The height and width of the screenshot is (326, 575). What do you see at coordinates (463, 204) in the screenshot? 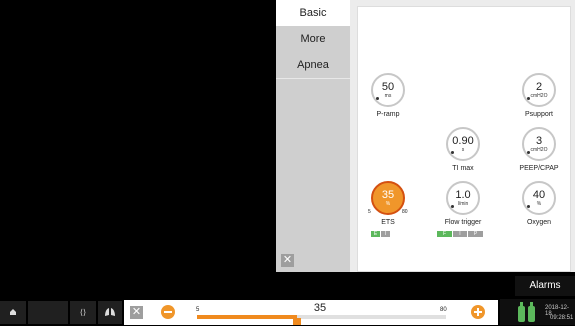
I see `knob-unit: l/min` at bounding box center [463, 204].